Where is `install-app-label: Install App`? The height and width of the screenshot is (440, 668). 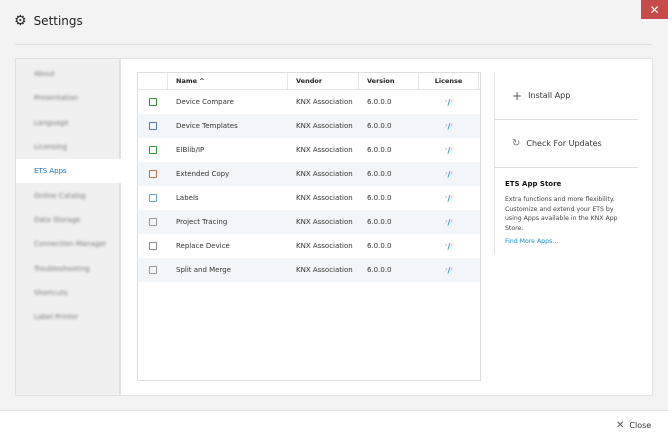 install-app-label: Install App is located at coordinates (549, 95).